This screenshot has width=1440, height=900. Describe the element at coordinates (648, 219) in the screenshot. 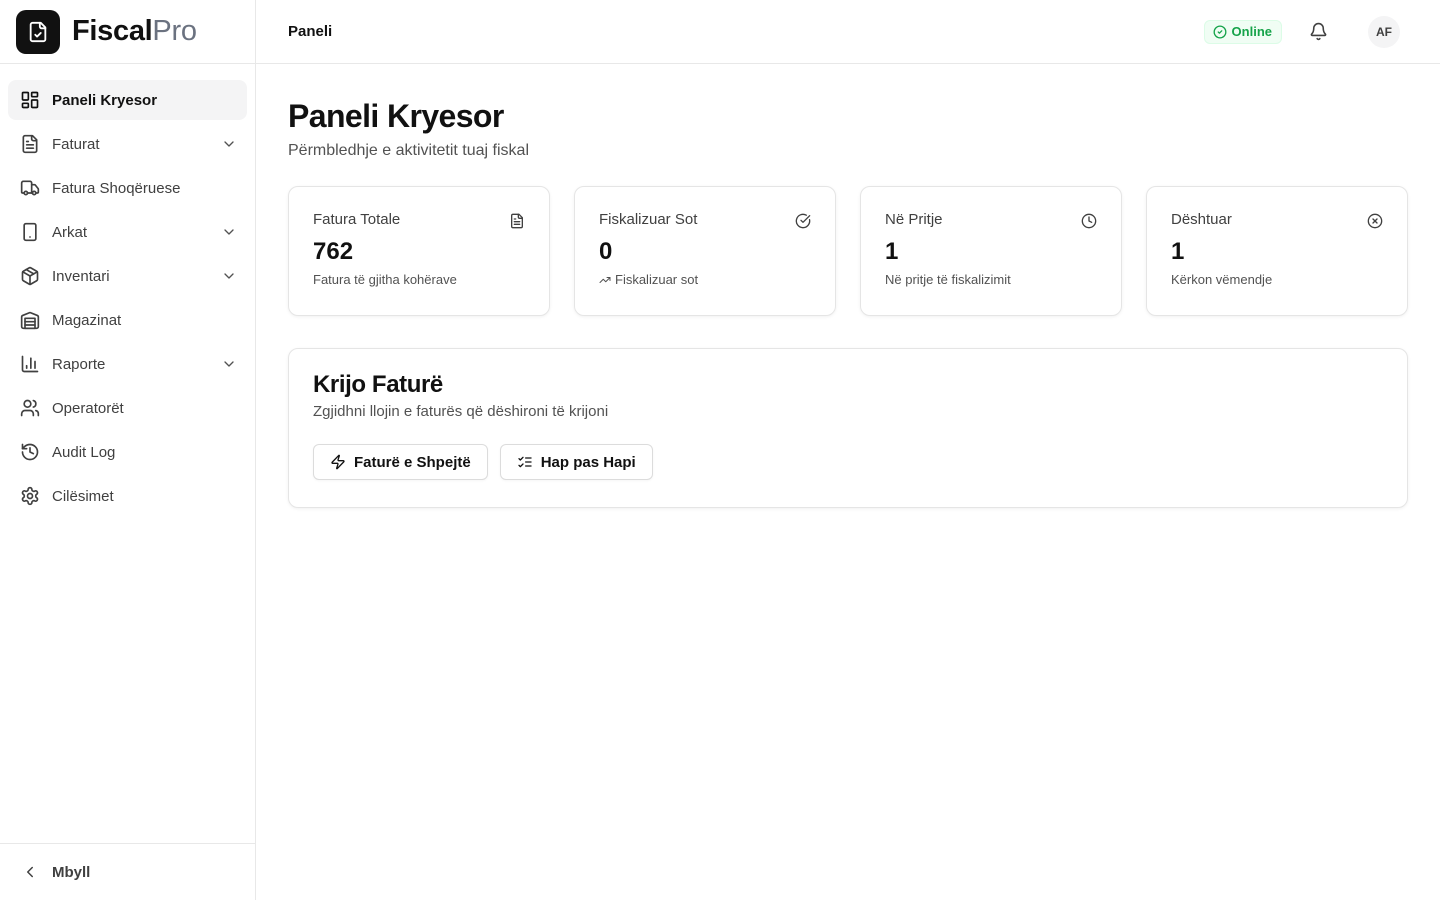

I see `stat-title: Fiskalizuar Sot` at that location.